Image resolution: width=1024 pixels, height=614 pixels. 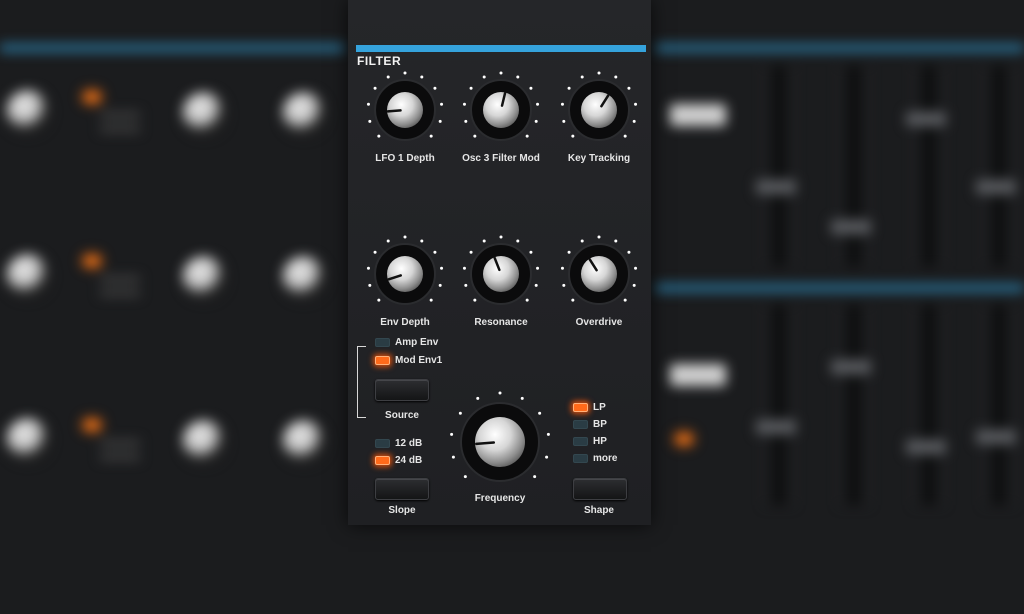 I want to click on resonance-knob, so click(x=501, y=274).